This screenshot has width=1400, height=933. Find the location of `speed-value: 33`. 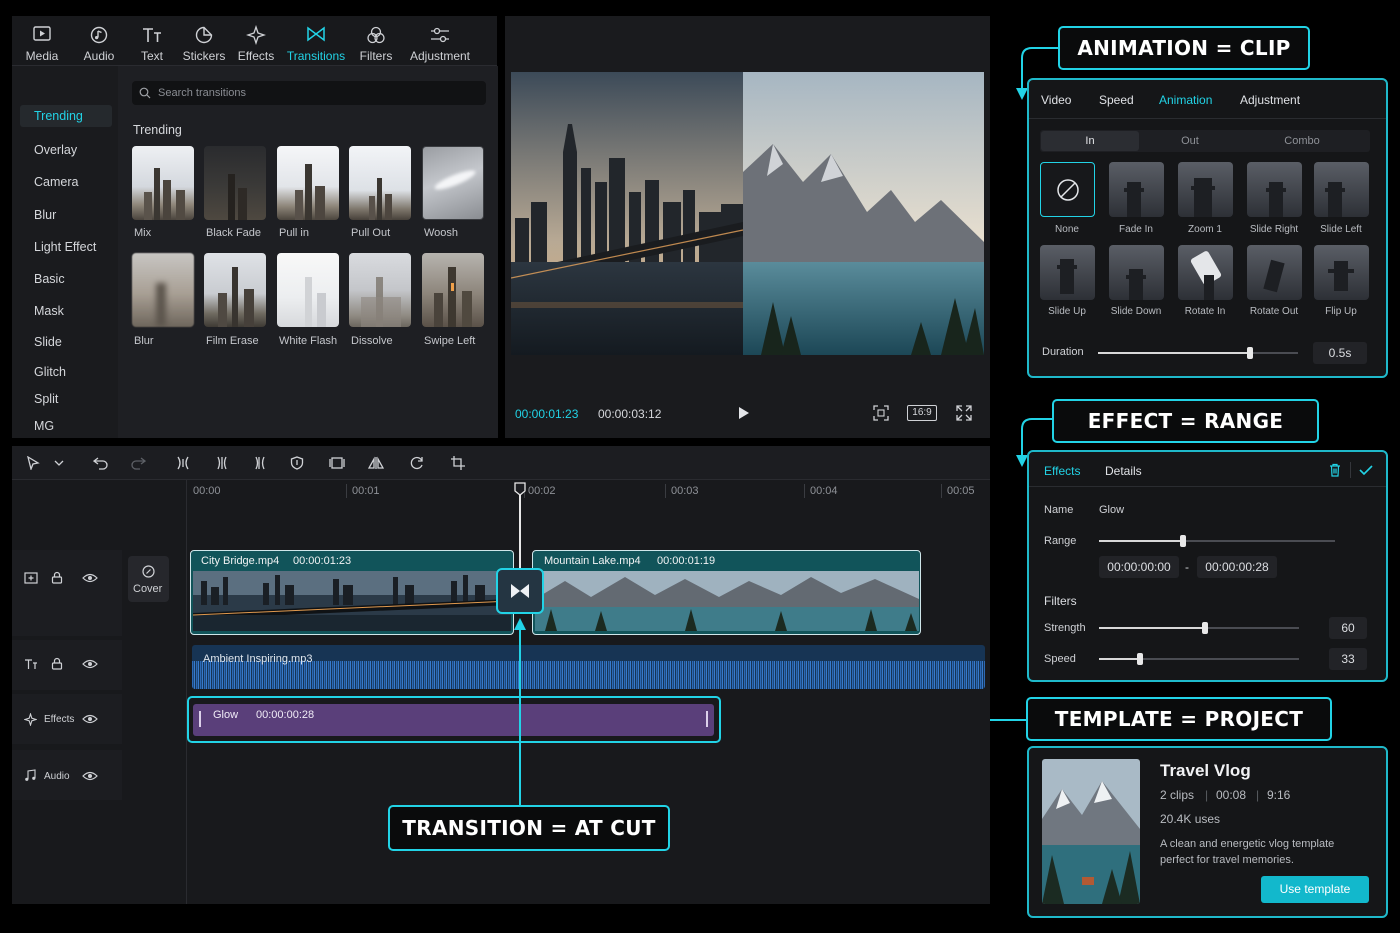

speed-value: 33 is located at coordinates (1348, 659).